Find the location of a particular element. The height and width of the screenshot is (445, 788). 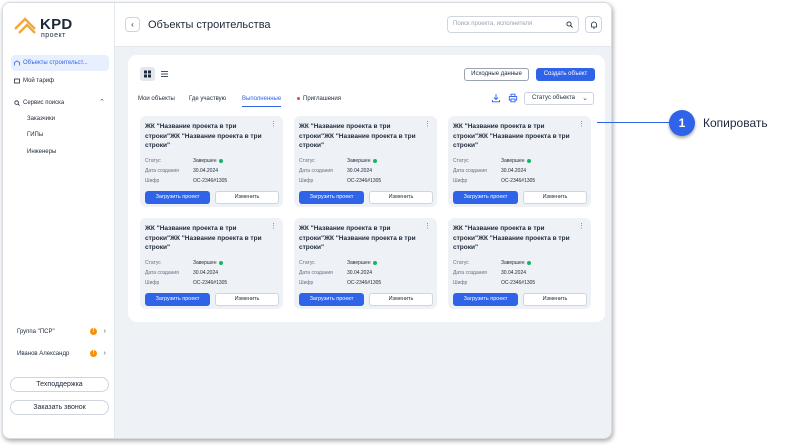

logo-subtitle: проект is located at coordinates (53, 35).